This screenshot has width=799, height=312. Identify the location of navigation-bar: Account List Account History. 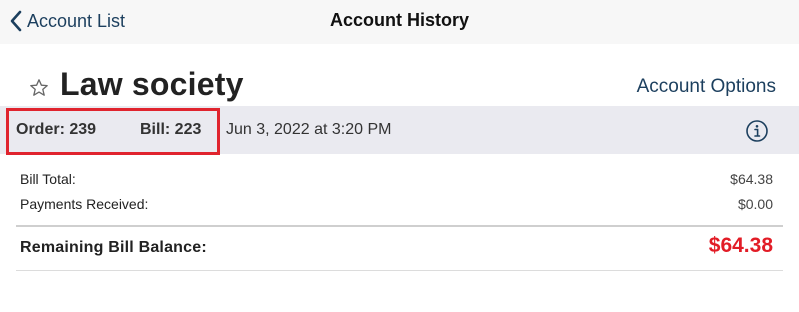
(399, 22).